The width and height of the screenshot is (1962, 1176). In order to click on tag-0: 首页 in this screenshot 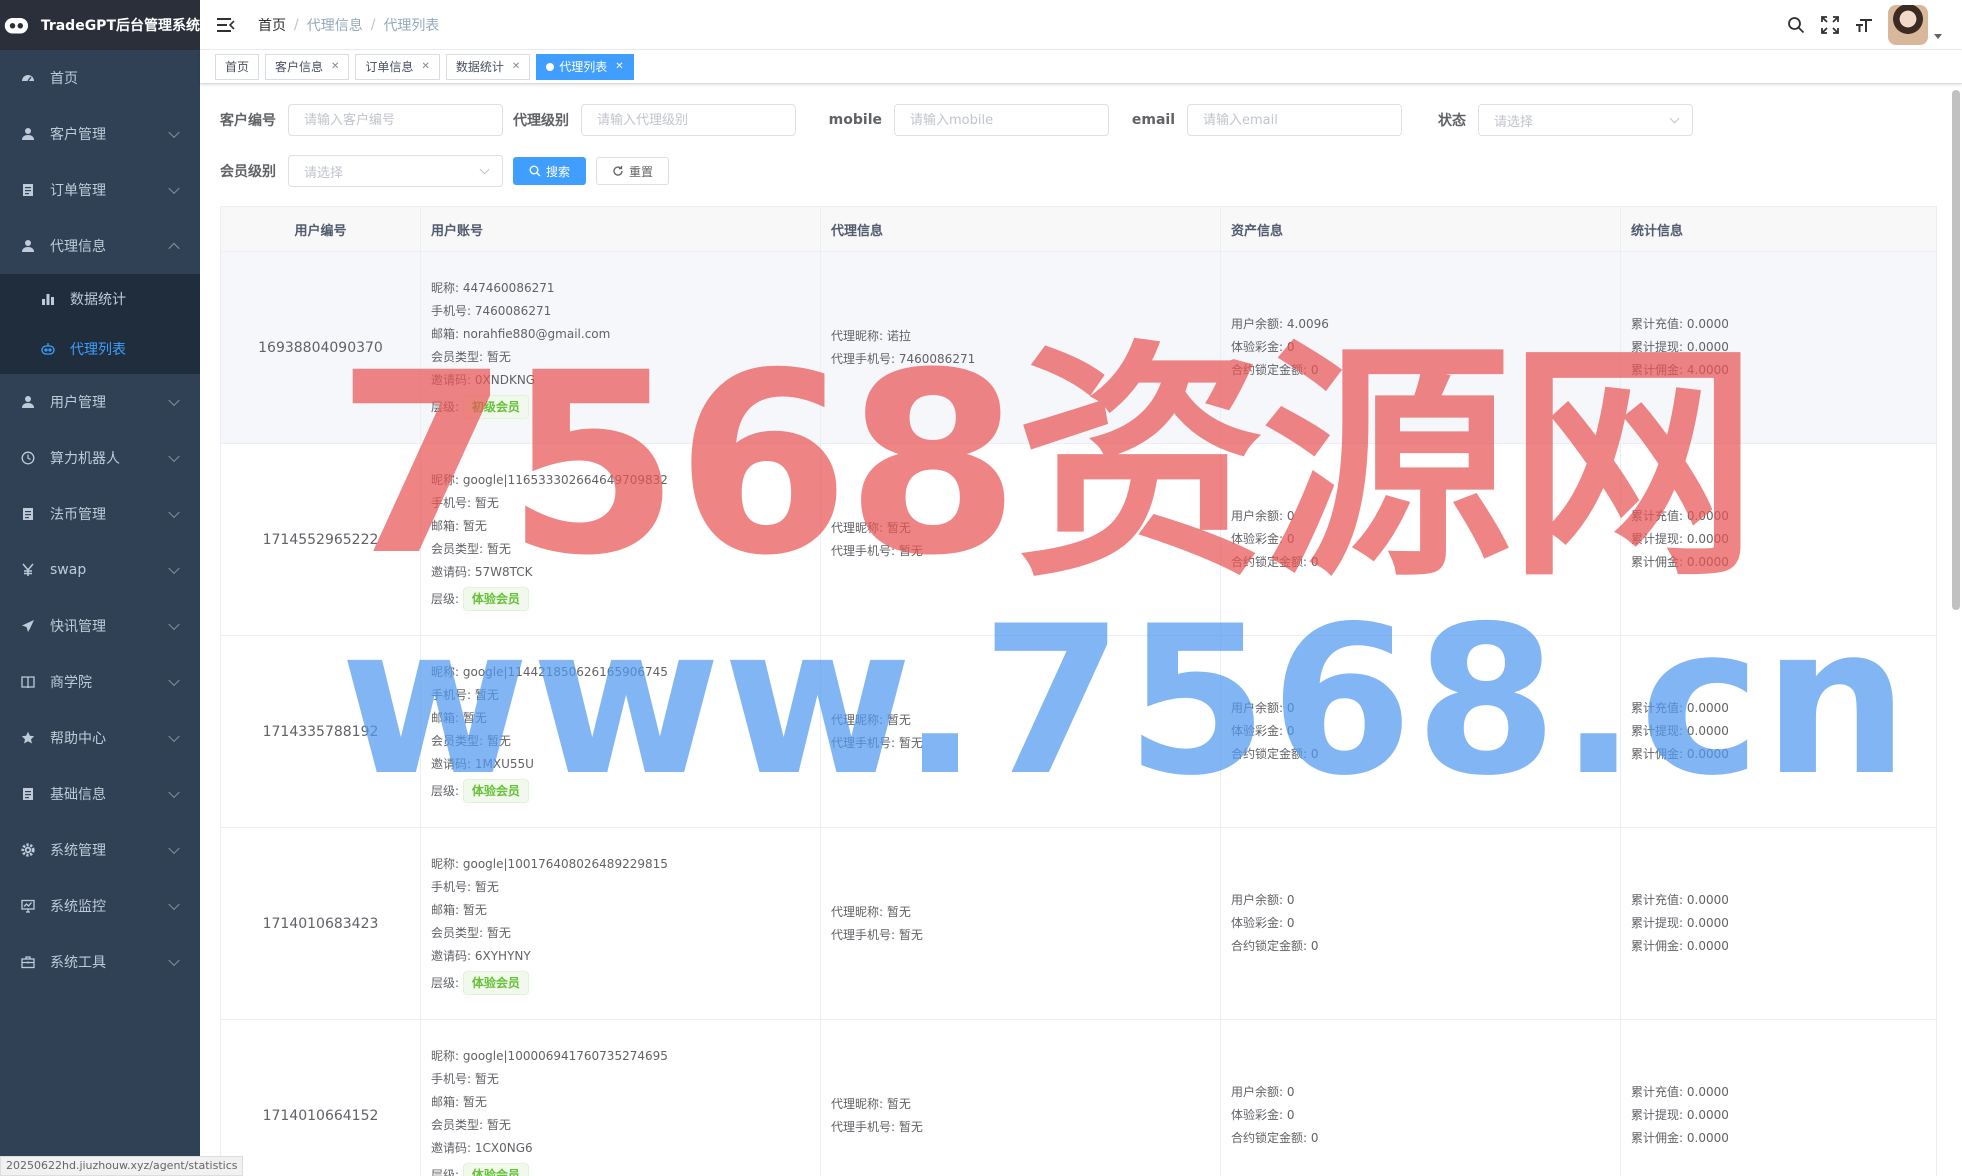, I will do `click(237, 66)`.